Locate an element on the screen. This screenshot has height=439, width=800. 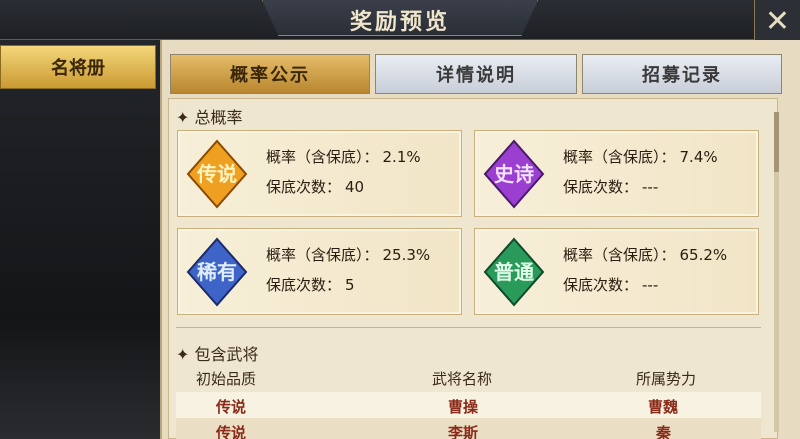
section-overall-label: 总概率 is located at coordinates (218, 117).